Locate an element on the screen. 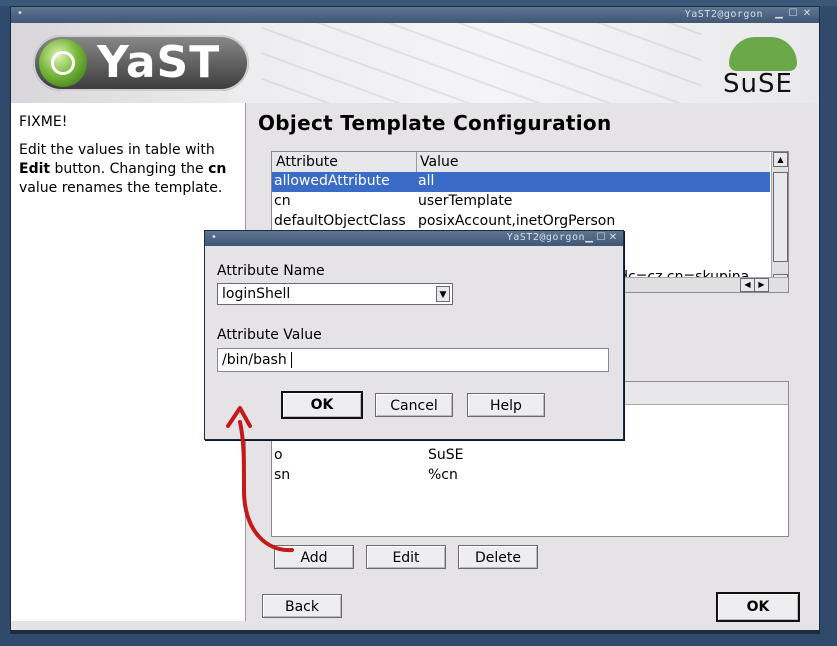 The height and width of the screenshot is (646, 837). scrollbar-thumb is located at coordinates (780, 217).